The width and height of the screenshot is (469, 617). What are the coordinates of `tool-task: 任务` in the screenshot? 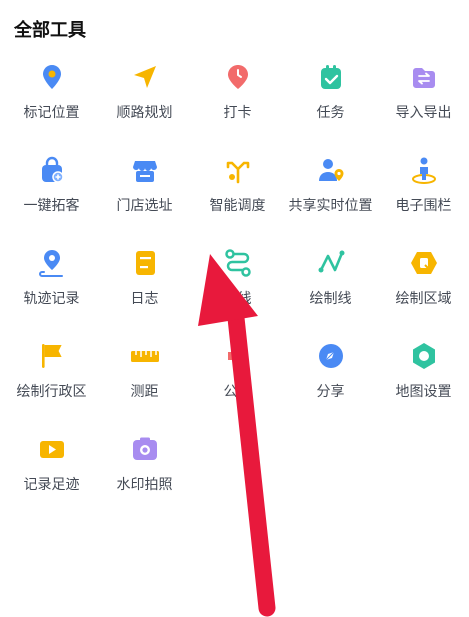 It's located at (330, 96).